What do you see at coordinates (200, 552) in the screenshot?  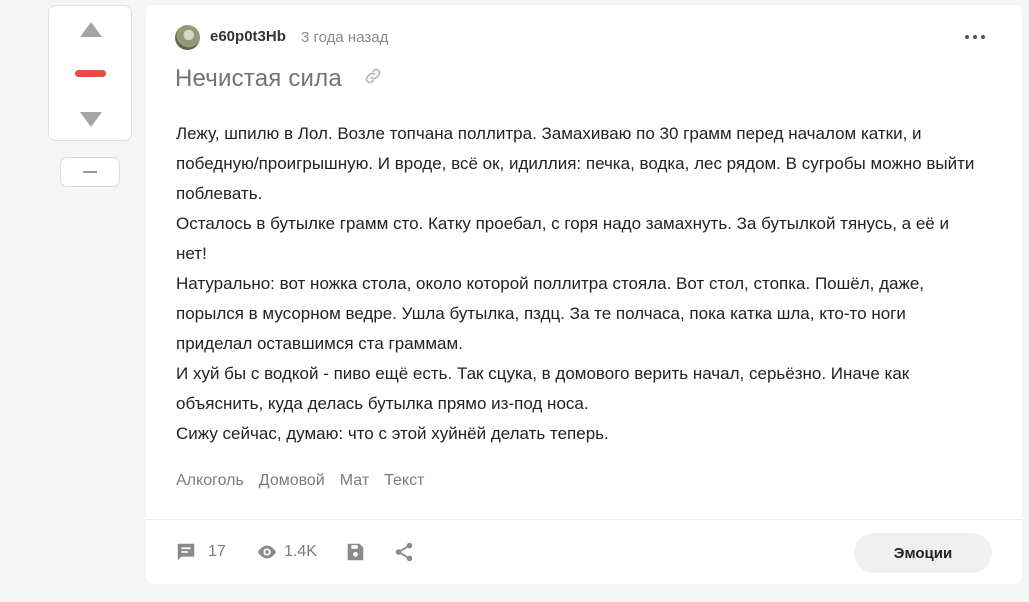 I see `comments-button: 17` at bounding box center [200, 552].